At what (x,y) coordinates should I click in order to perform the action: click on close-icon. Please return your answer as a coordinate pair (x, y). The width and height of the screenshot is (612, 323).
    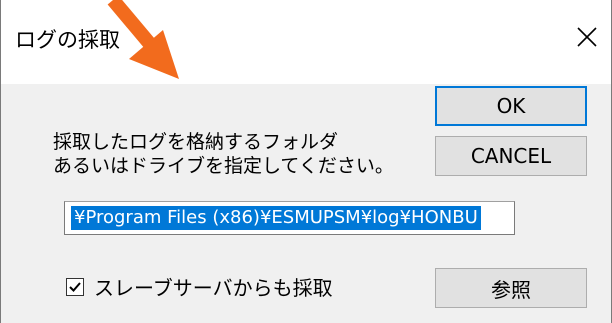
    Looking at the image, I should click on (587, 37).